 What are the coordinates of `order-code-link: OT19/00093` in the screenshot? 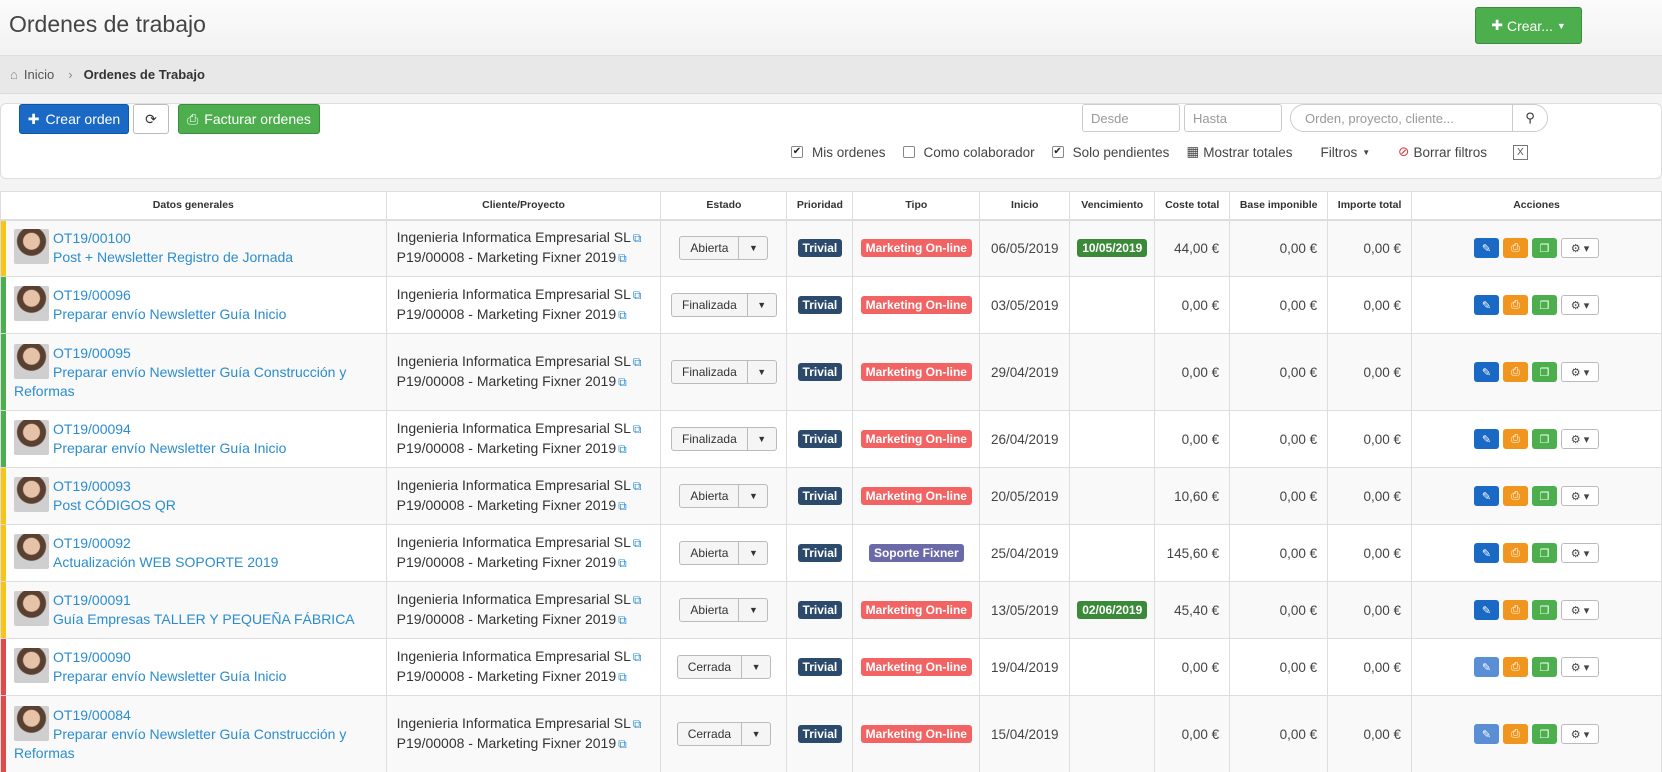 It's located at (197, 486).